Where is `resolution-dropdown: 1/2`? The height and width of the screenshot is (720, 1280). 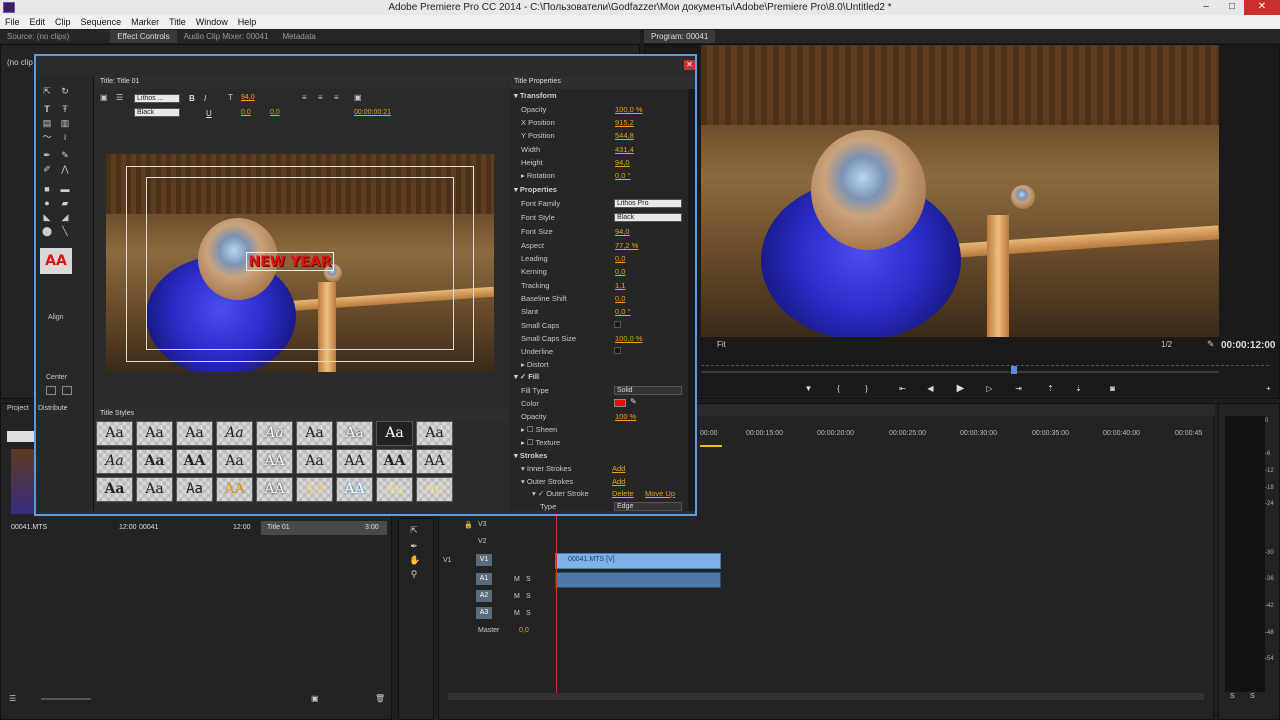
resolution-dropdown: 1/2 is located at coordinates (1166, 344).